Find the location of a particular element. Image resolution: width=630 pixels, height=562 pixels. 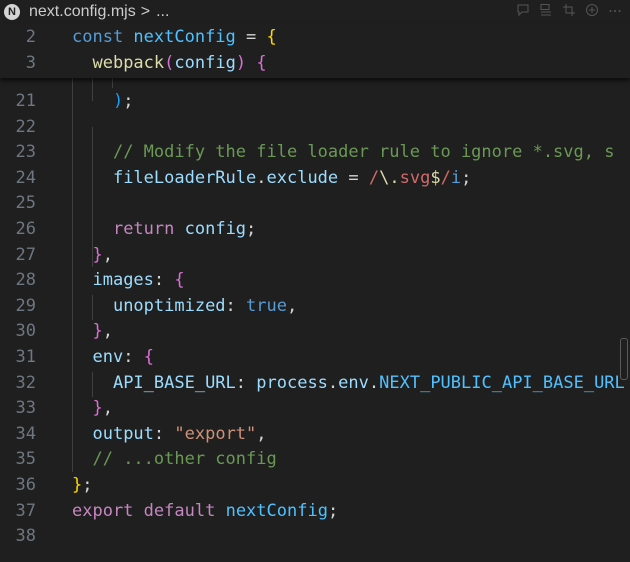

code-line: 33 }, is located at coordinates (315, 409).